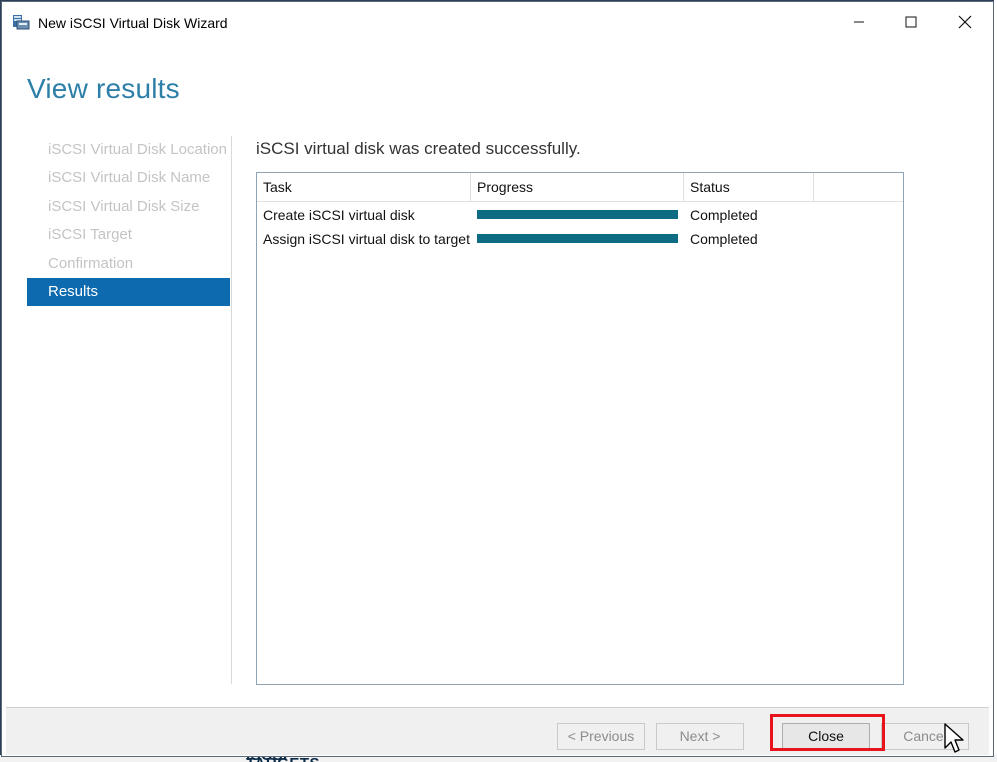  Describe the element at coordinates (749, 187) in the screenshot. I see `column-header-status: Status` at that location.